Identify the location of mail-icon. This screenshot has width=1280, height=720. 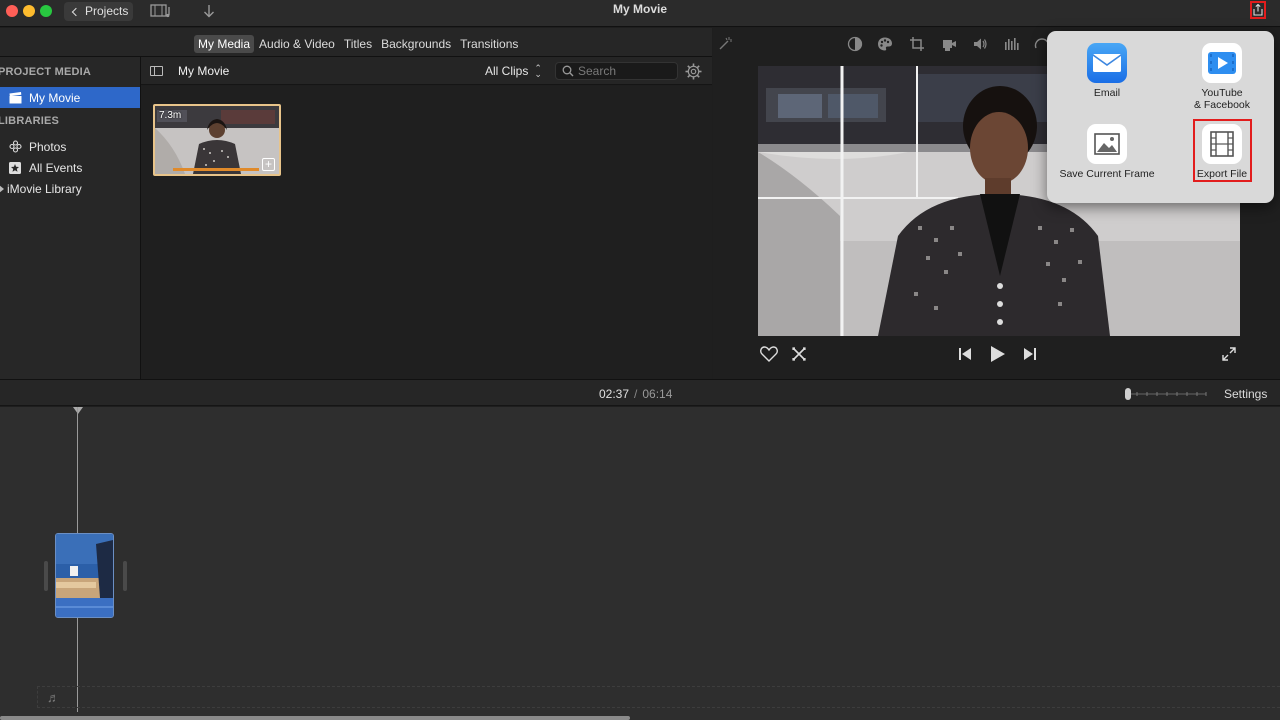
(1107, 63).